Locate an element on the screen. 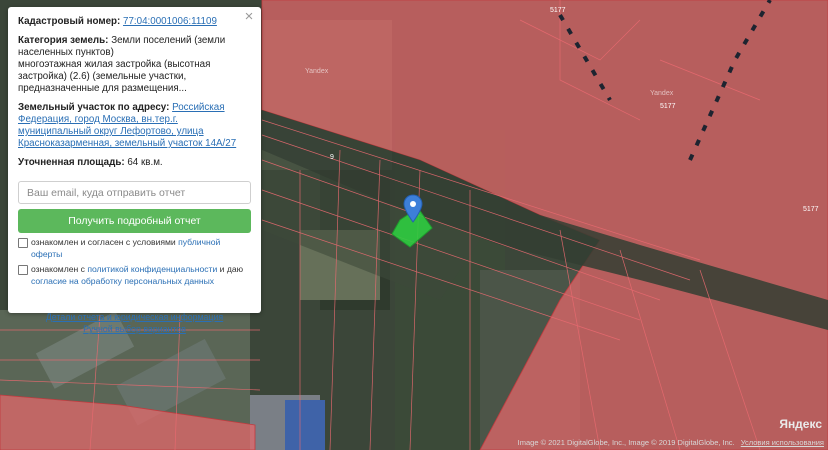 Image resolution: width=828 pixels, height=450 pixels. yandex-logo: Яндекс is located at coordinates (800, 424).